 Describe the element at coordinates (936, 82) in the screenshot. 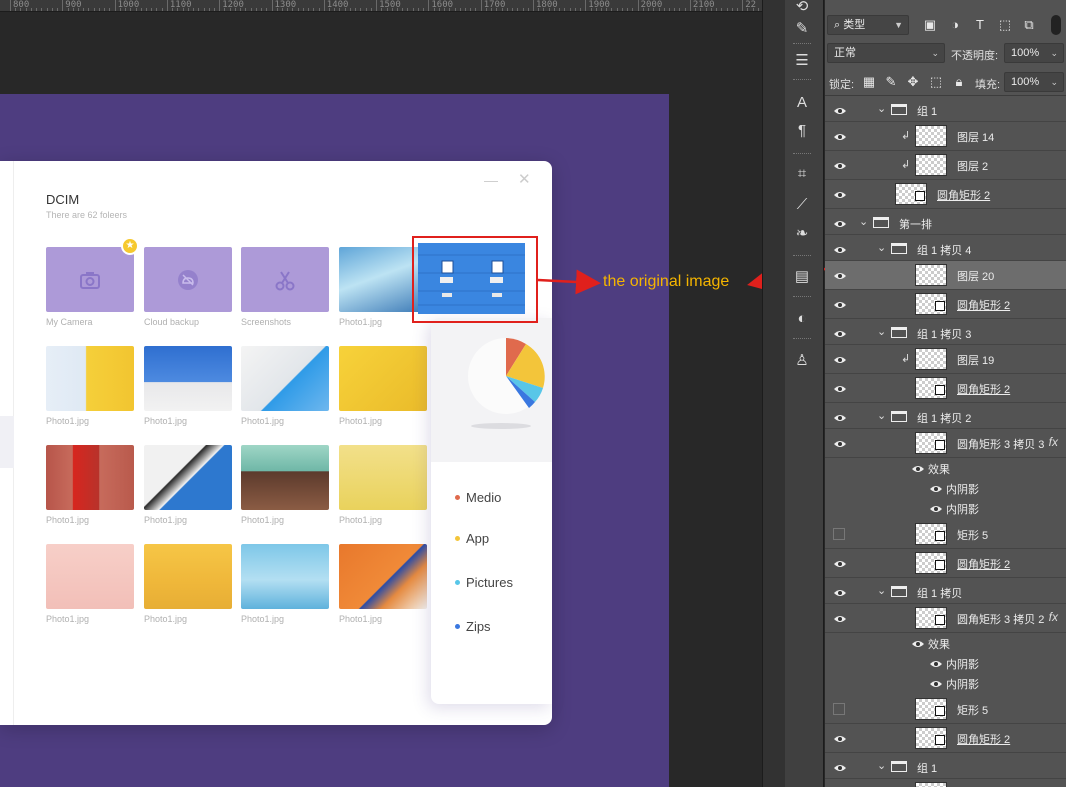

I see `lock-artboard-icon: ⬚` at that location.